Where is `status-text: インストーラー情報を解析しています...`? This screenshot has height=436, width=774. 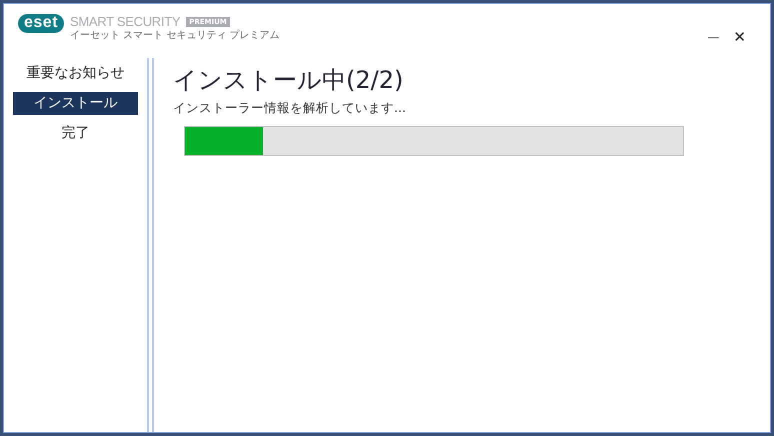 status-text: インストーラー情報を解析しています... is located at coordinates (290, 108).